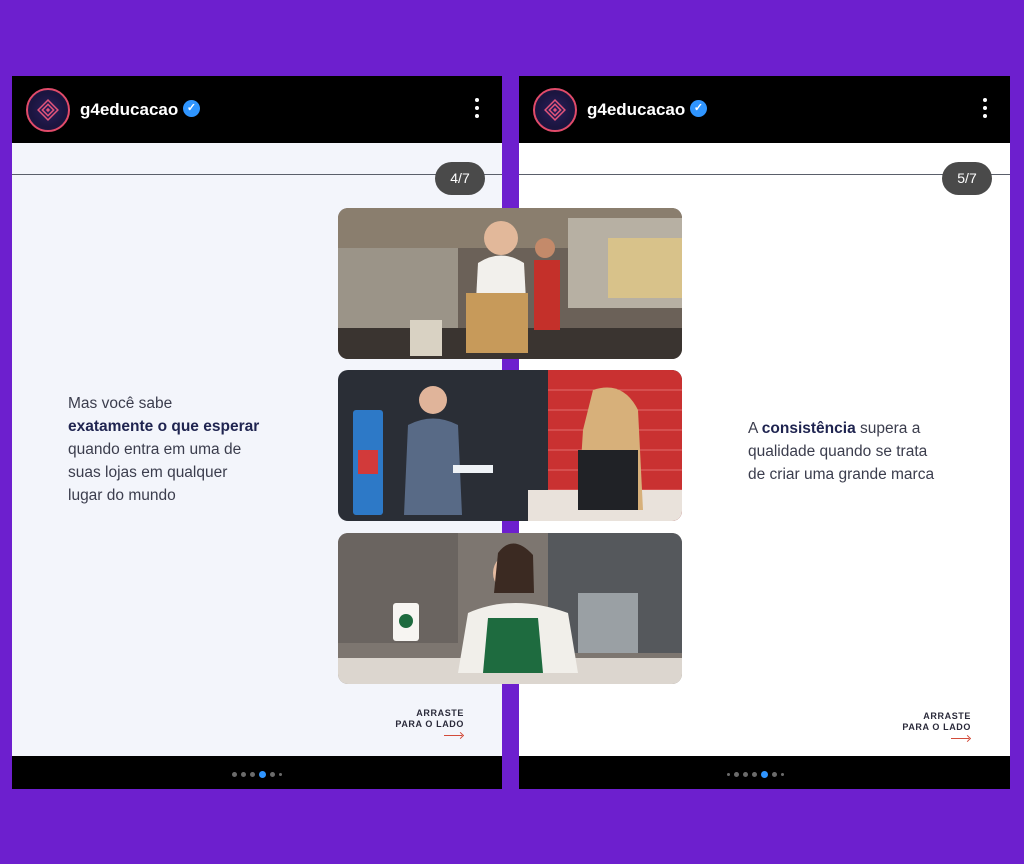 Image resolution: width=1024 pixels, height=864 pixels. I want to click on caption-line: suas lojas em qualquer, so click(148, 472).